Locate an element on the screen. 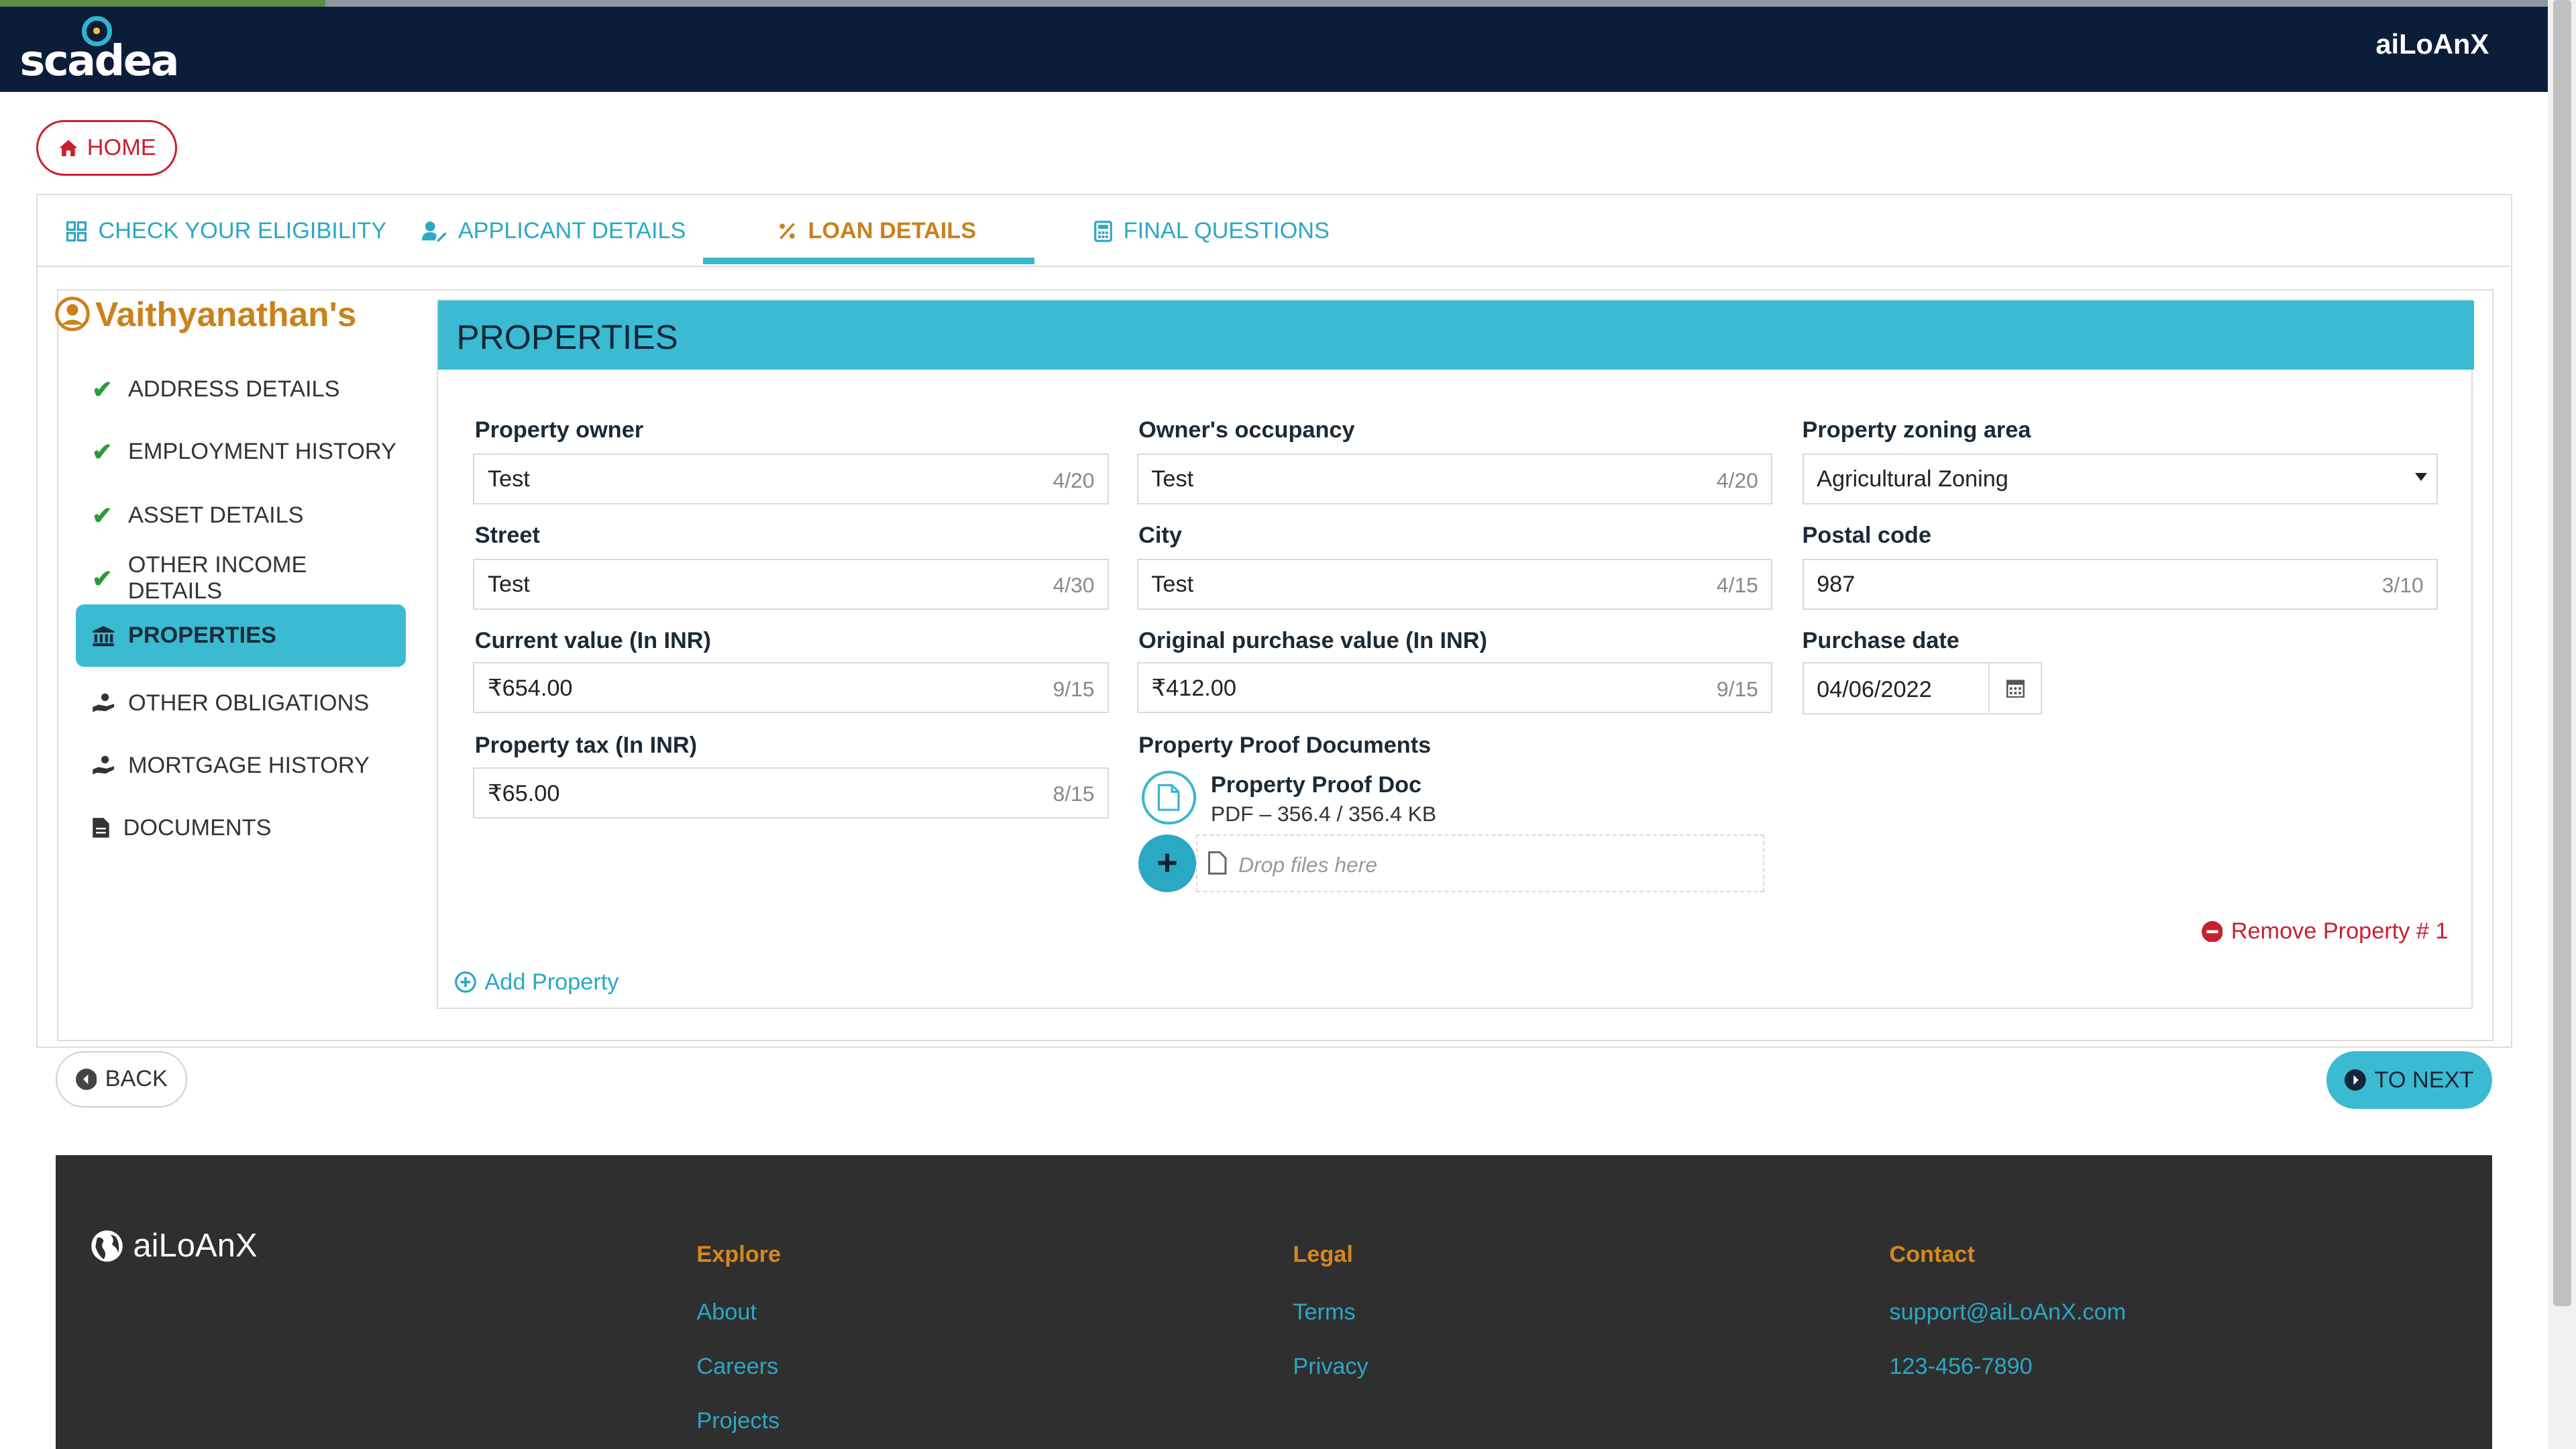 This screenshot has height=1449, width=2576. home-button: HOME is located at coordinates (107, 147).